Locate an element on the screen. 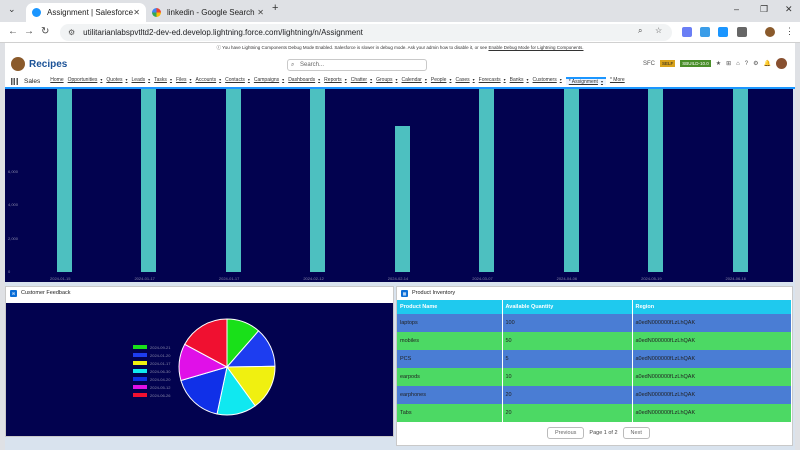 Image resolution: width=800 pixels, height=450 pixels. nav-item: Dashboards ▾ is located at coordinates (304, 81).